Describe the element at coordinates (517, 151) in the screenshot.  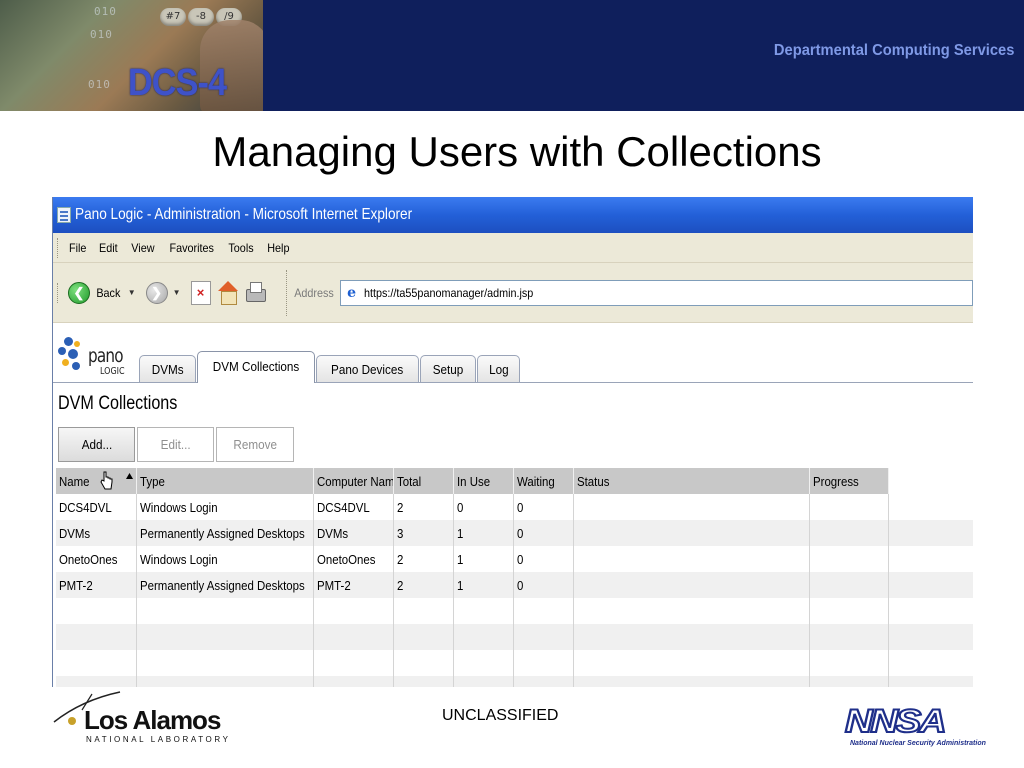
I see `slide-title: Managing Users with Collections` at that location.